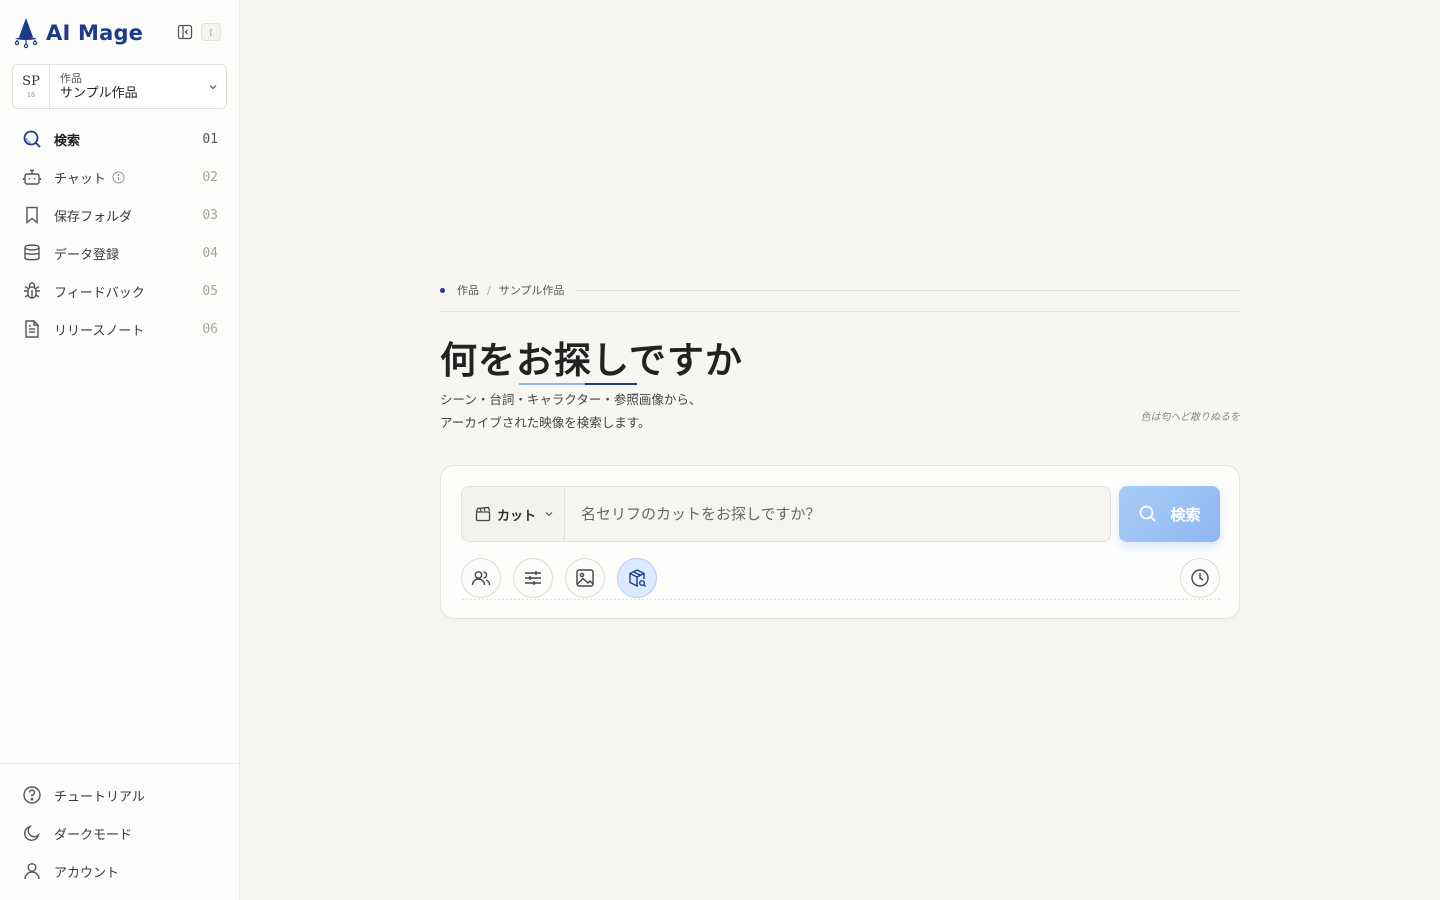 This screenshot has height=900, width=1440. I want to click on breadcrumb: 作品 / サンプル作品, so click(840, 290).